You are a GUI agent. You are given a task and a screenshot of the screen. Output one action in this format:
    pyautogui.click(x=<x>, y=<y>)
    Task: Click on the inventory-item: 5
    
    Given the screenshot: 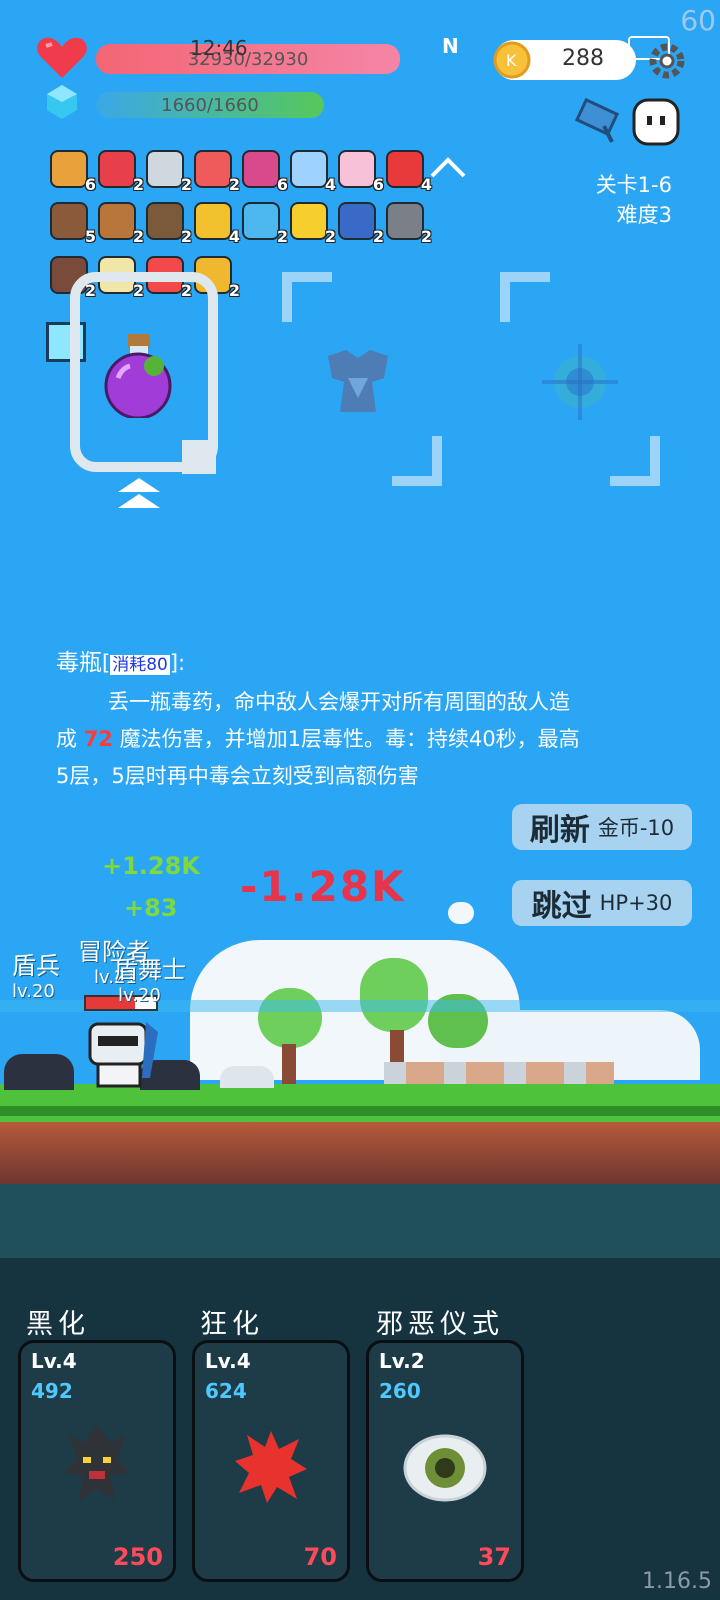 What is the action you would take?
    pyautogui.click(x=71, y=222)
    